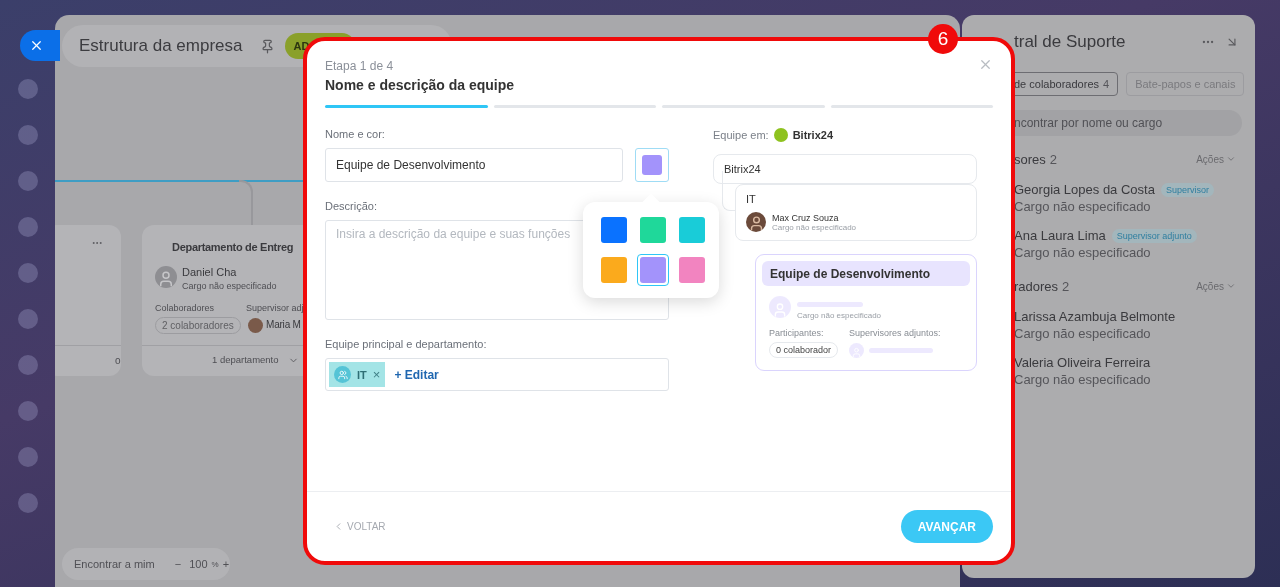 The width and height of the screenshot is (1280, 587). What do you see at coordinates (946, 526) in the screenshot?
I see `next-button: AVANÇAR` at bounding box center [946, 526].